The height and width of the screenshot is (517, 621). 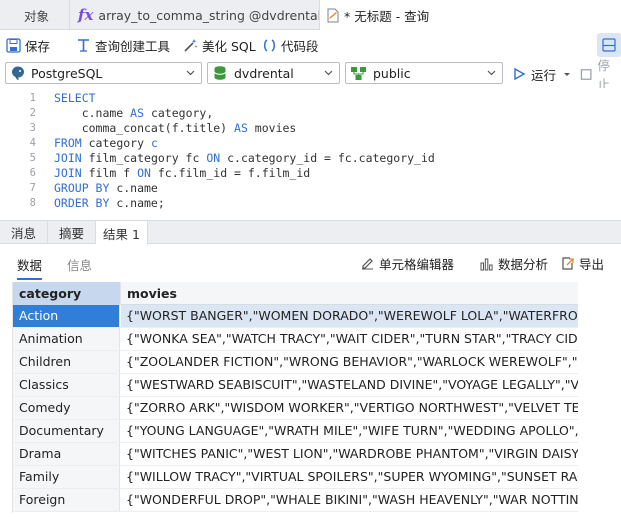 I want to click on code-line: 2 c.name AS category,, so click(x=310, y=113).